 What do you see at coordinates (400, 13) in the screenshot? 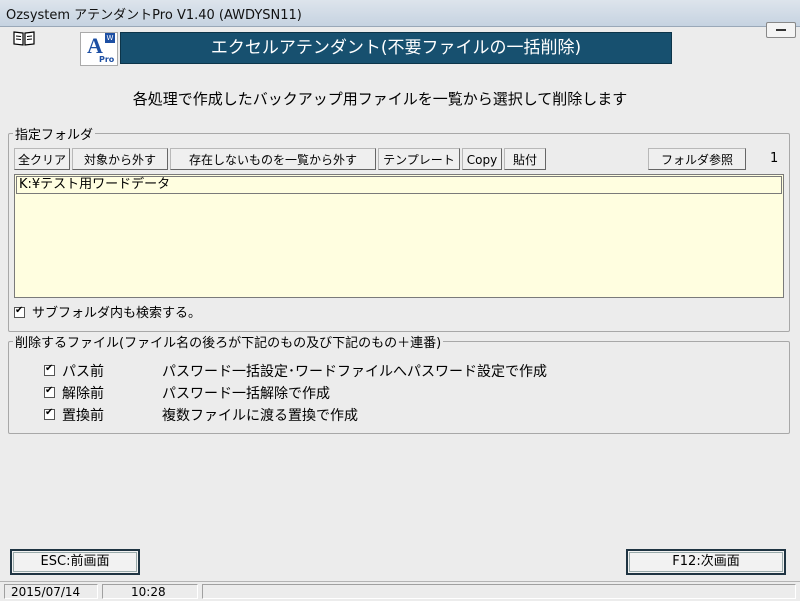
I see `title-bar: Ozsystem アテンダントPro V1.40 (AWDYSN11)` at bounding box center [400, 13].